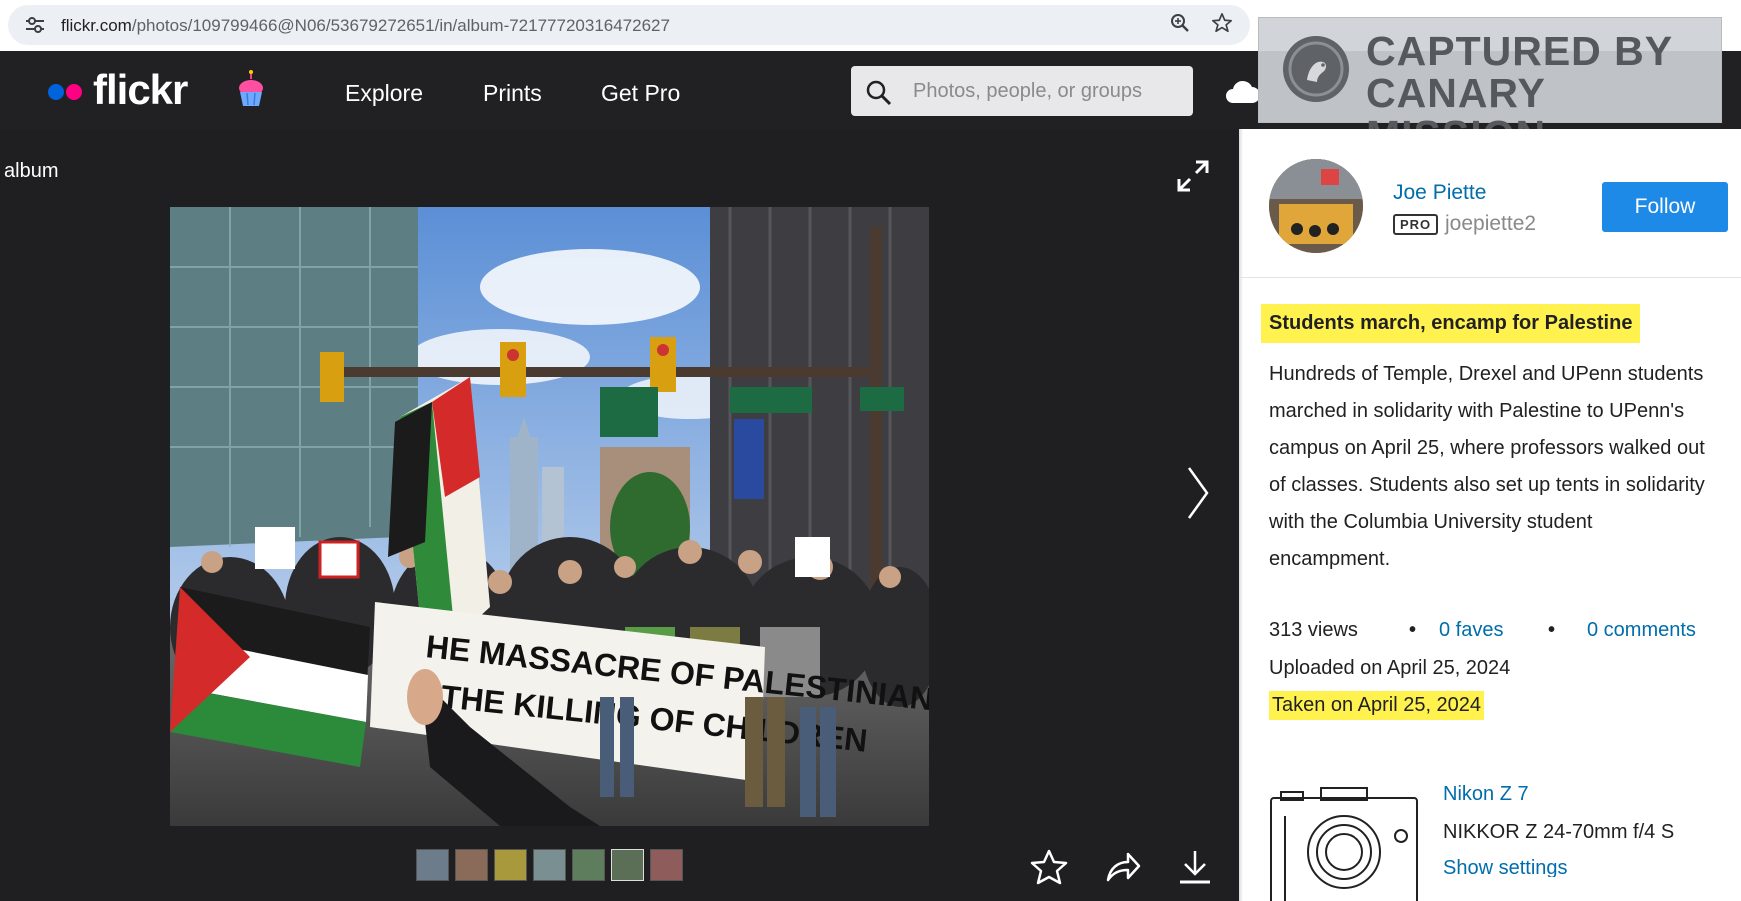 The width and height of the screenshot is (1741, 901). Describe the element at coordinates (1195, 867) in the screenshot. I see `download-icon` at that location.